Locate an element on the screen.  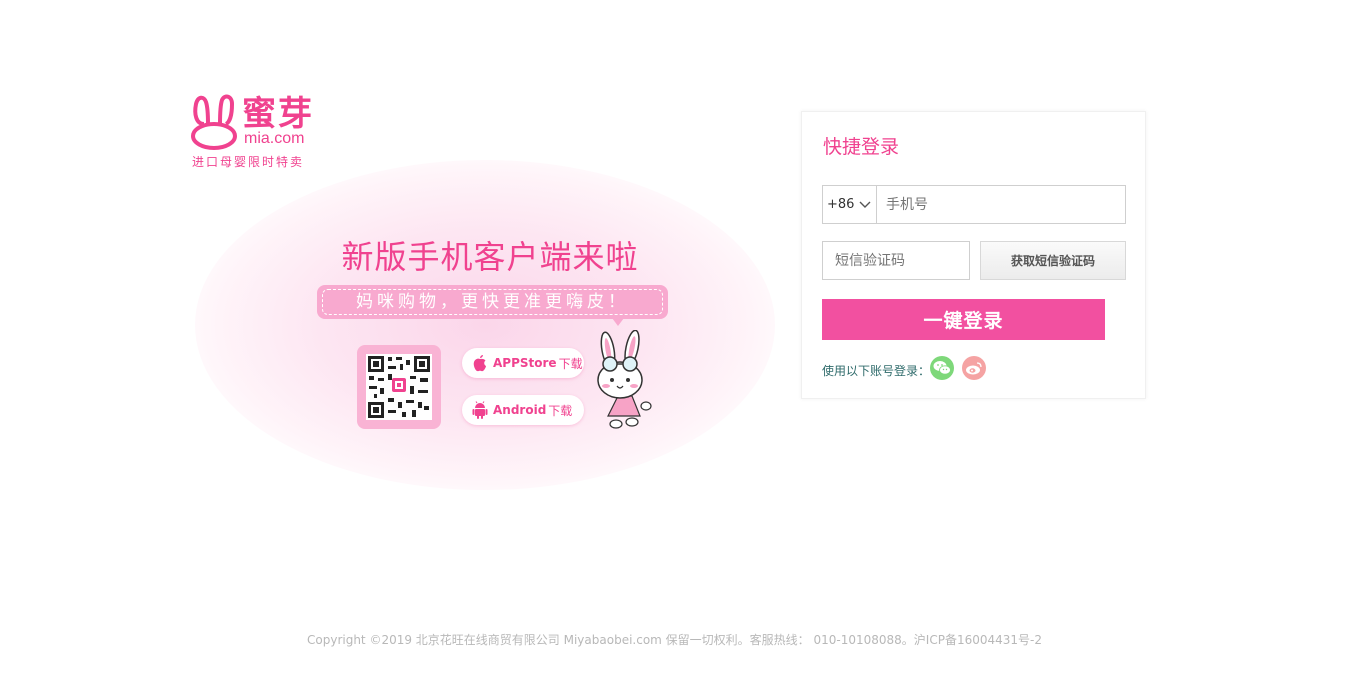
weibo-login-icon is located at coordinates (974, 368).